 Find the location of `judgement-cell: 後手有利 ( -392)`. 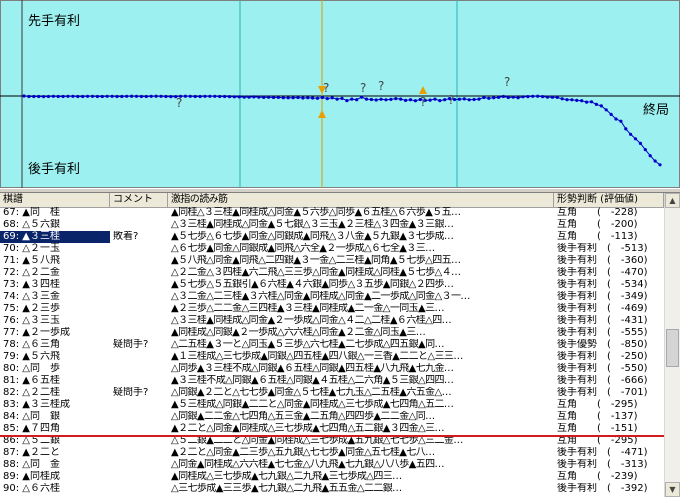

judgement-cell: 後手有利 ( -392) is located at coordinates (602, 488).